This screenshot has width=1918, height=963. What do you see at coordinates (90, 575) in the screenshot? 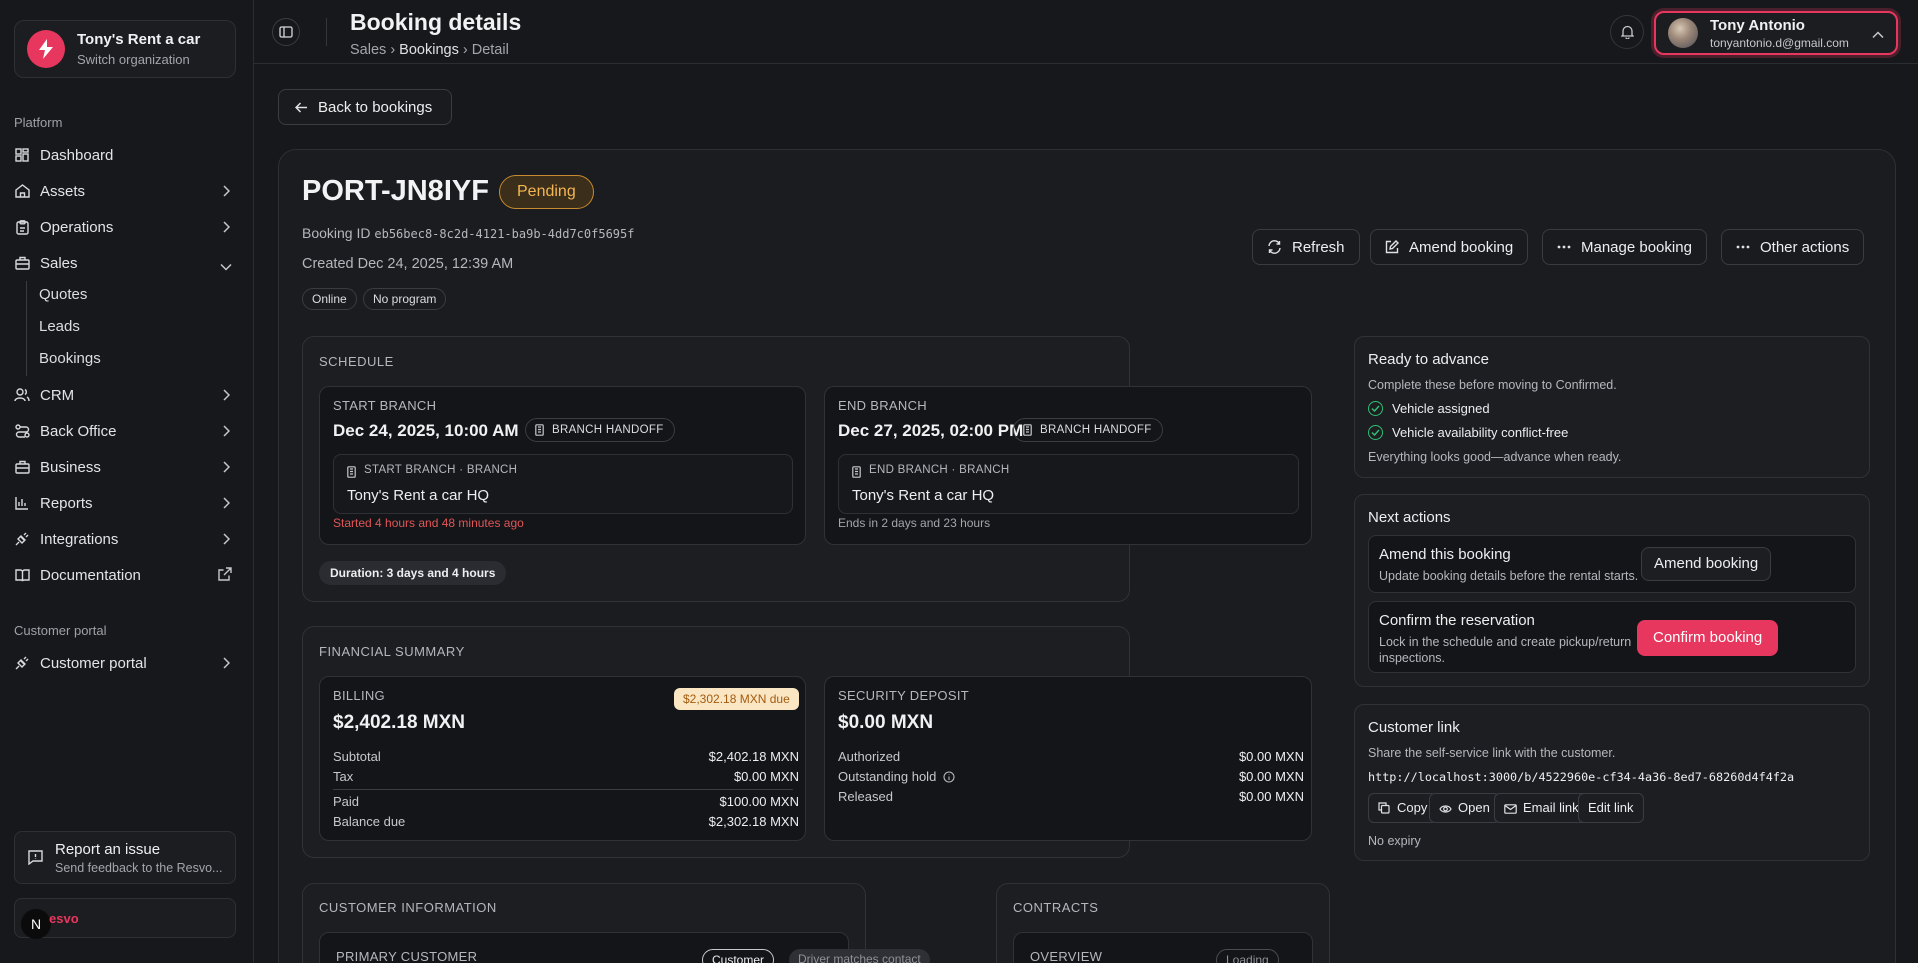
I see `sidebar-item-label: Documentation` at bounding box center [90, 575].